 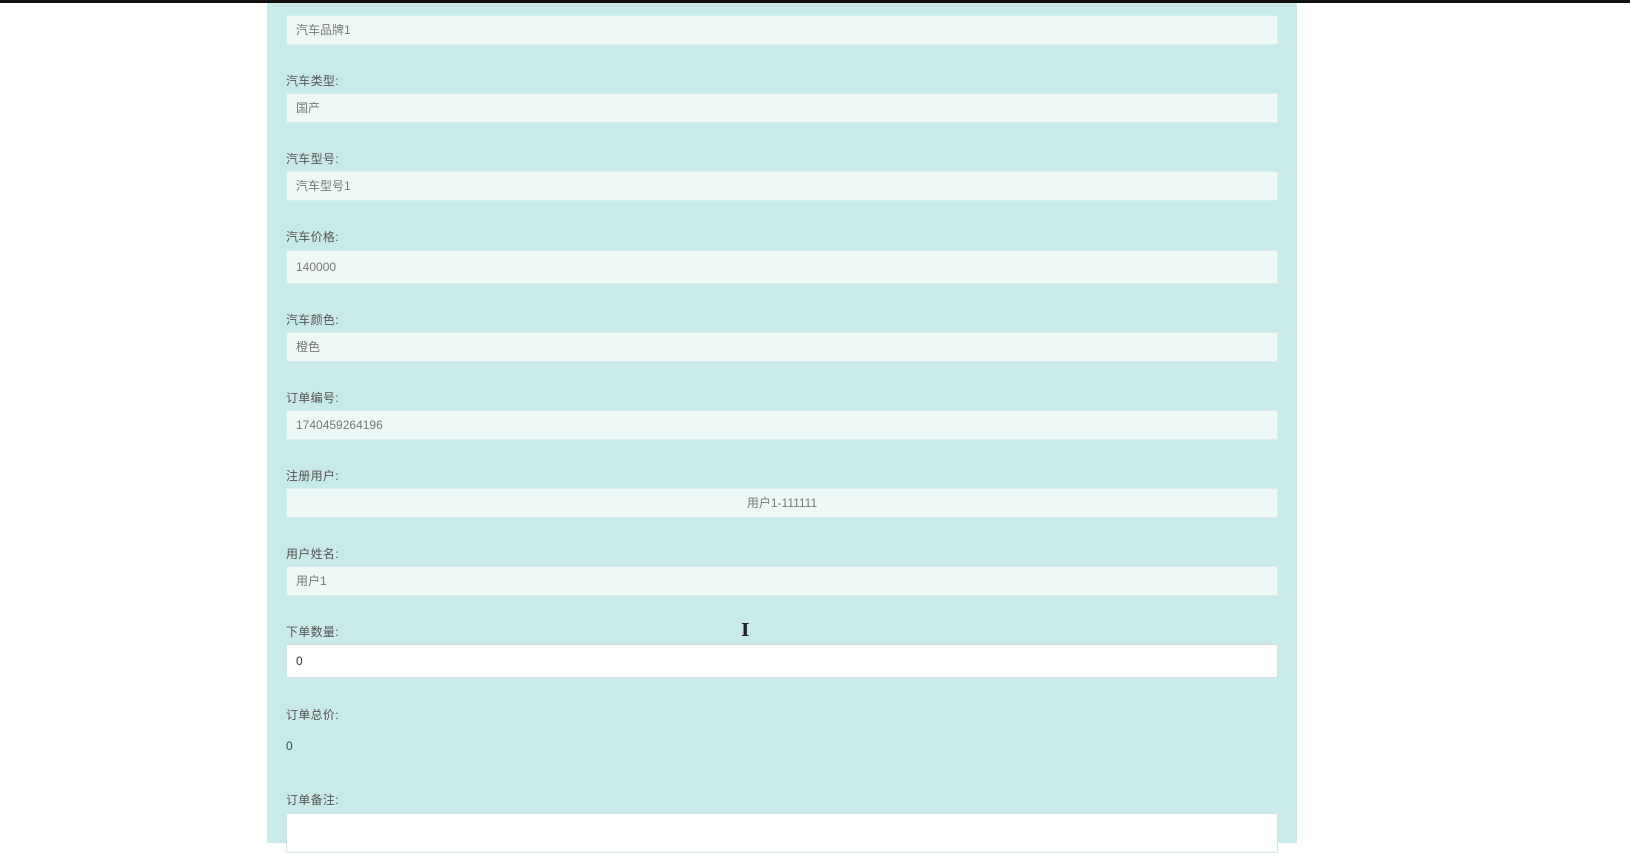 I want to click on model-label: 汽车型号:, so click(x=312, y=159).